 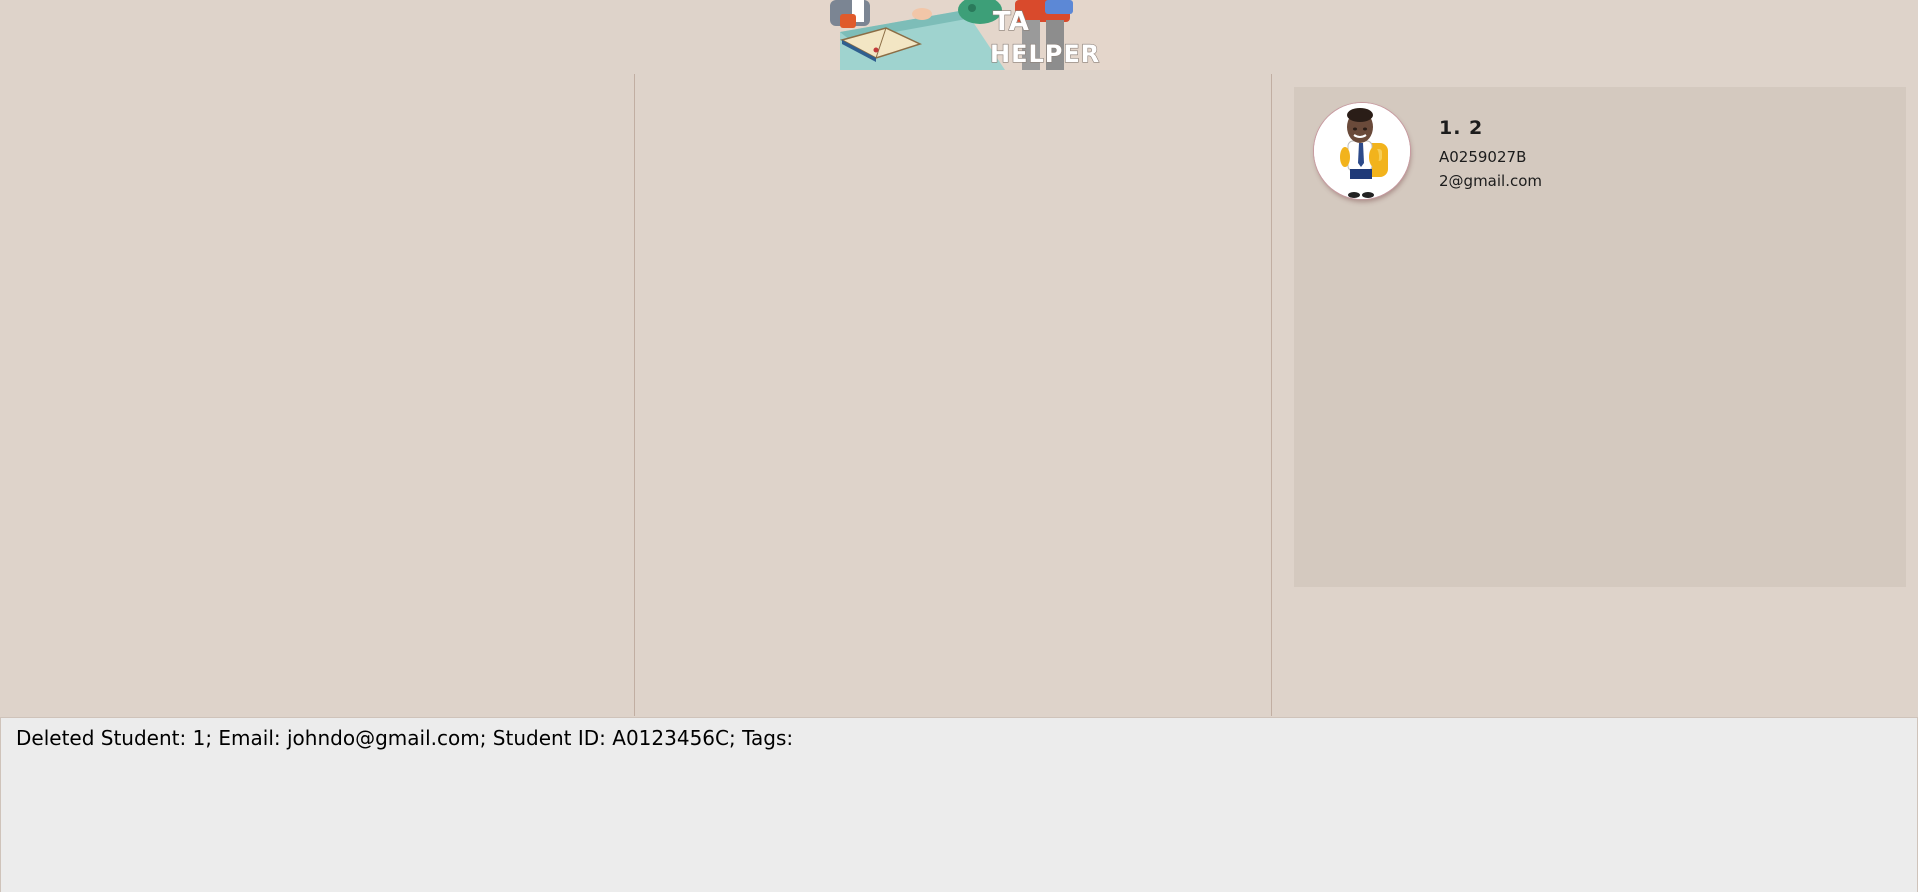 I want to click on student-id: A0259027B, so click(x=1483, y=157).